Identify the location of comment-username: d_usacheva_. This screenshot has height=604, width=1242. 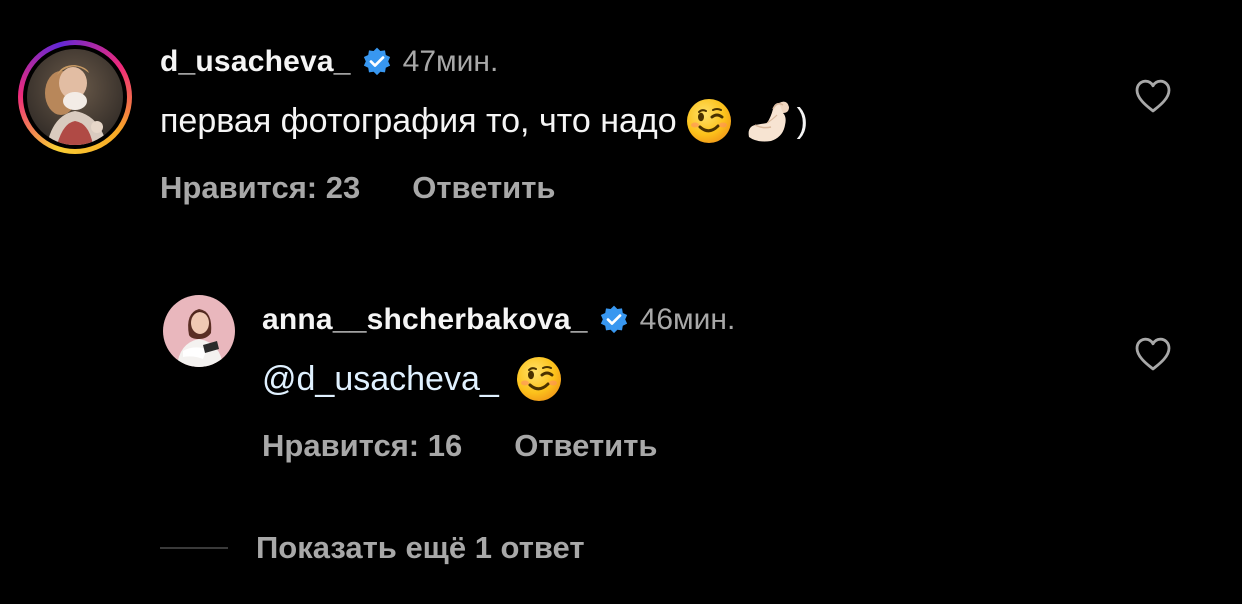
(255, 62).